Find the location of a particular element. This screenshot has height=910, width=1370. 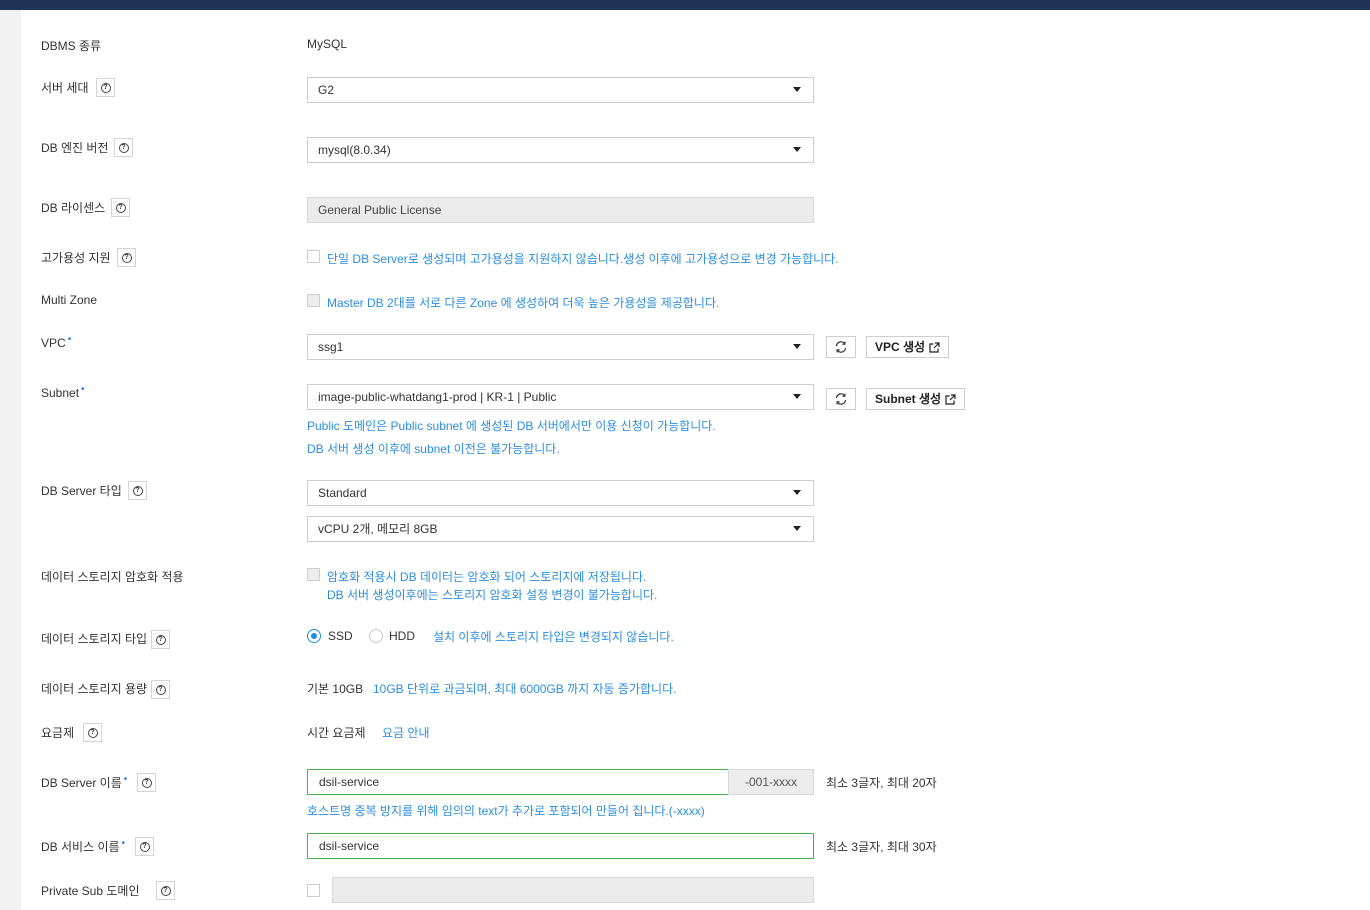

encryption-info-2: DB 서버 생성이후에는 스토리지 암호화 설정 변경이 불가능합니다. is located at coordinates (492, 595).